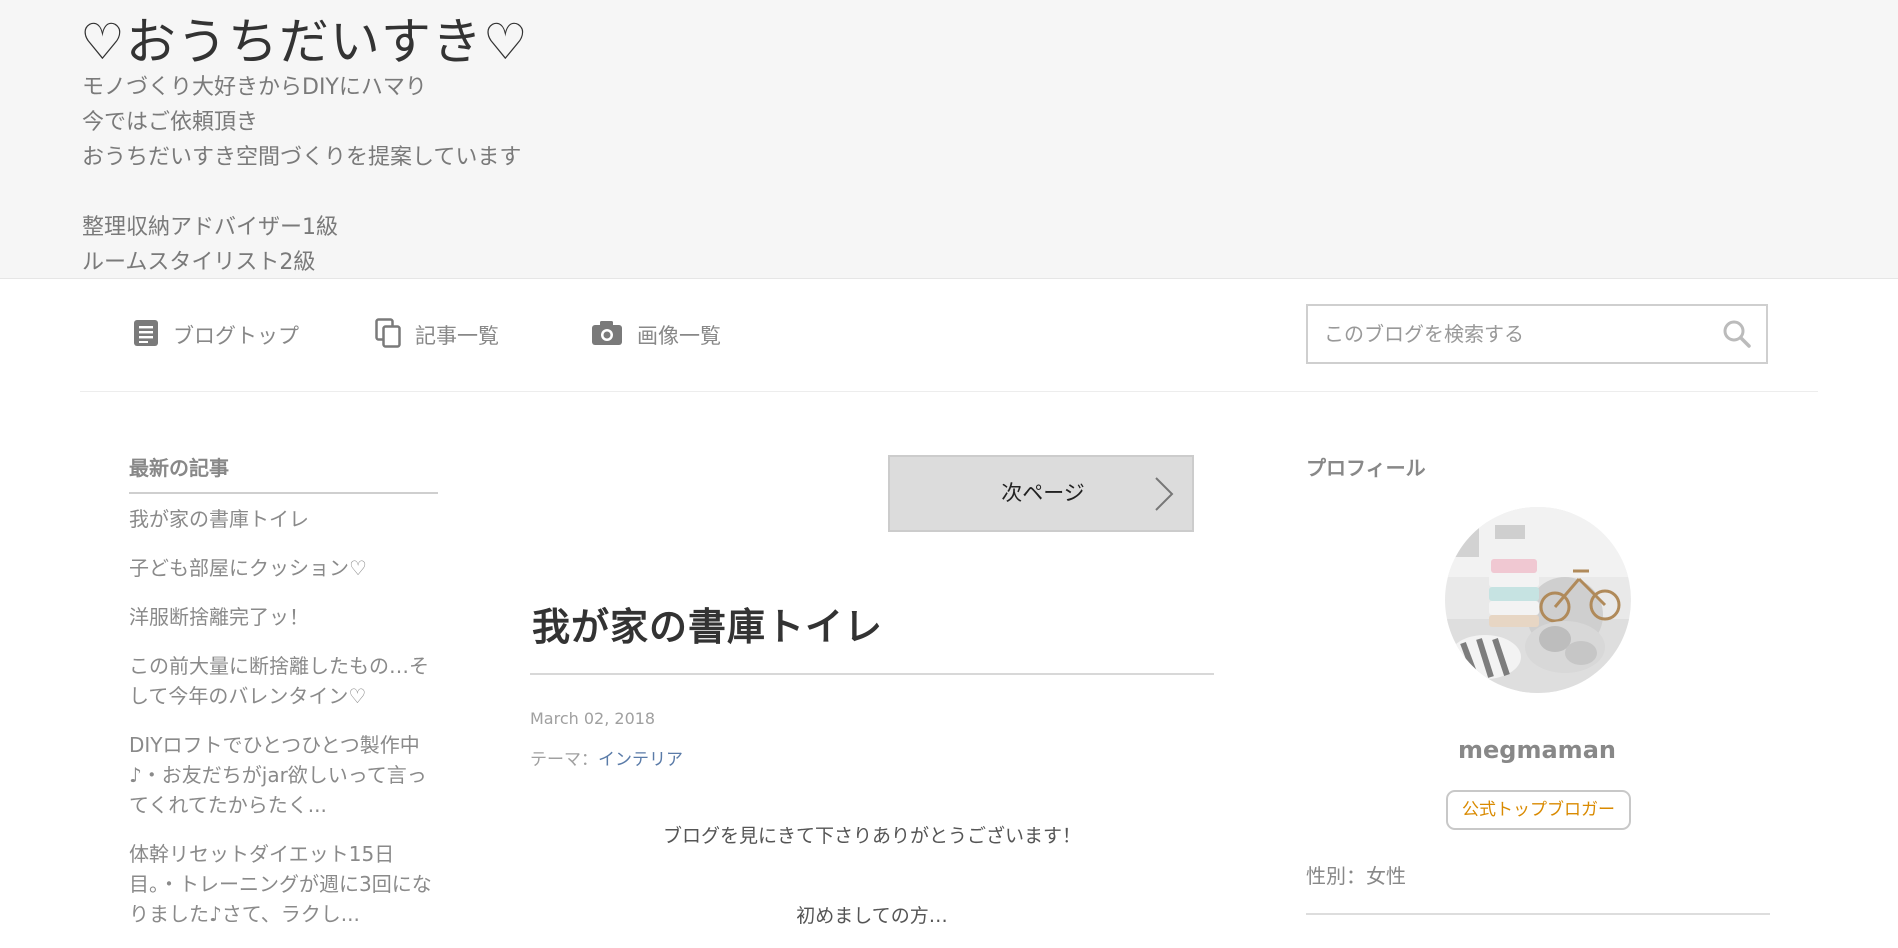 The height and width of the screenshot is (948, 1898). I want to click on profile-name: megmaman, so click(1537, 750).